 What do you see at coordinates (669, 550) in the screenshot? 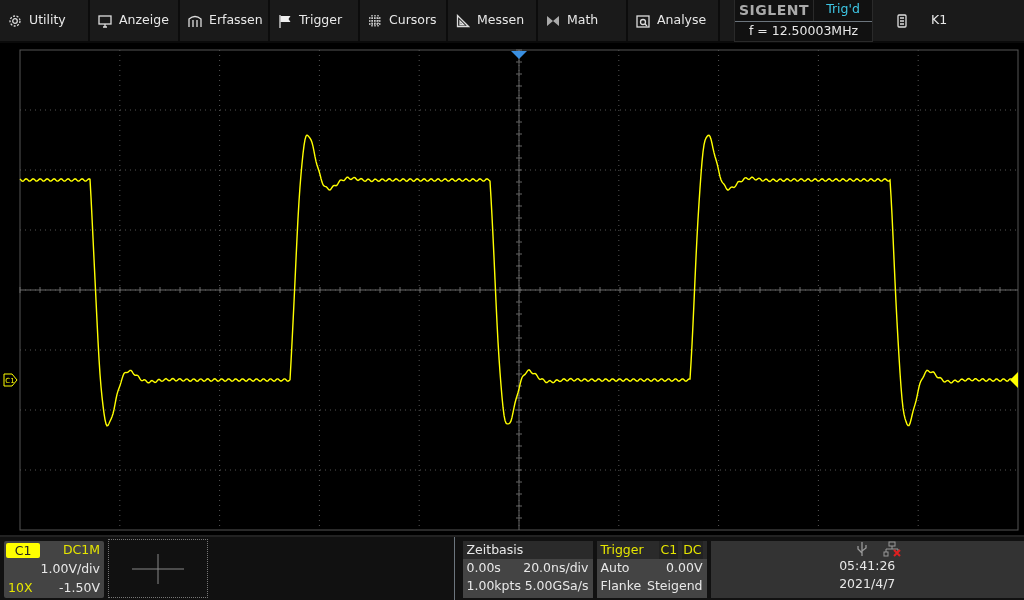
I see `source-tag: C1` at bounding box center [669, 550].